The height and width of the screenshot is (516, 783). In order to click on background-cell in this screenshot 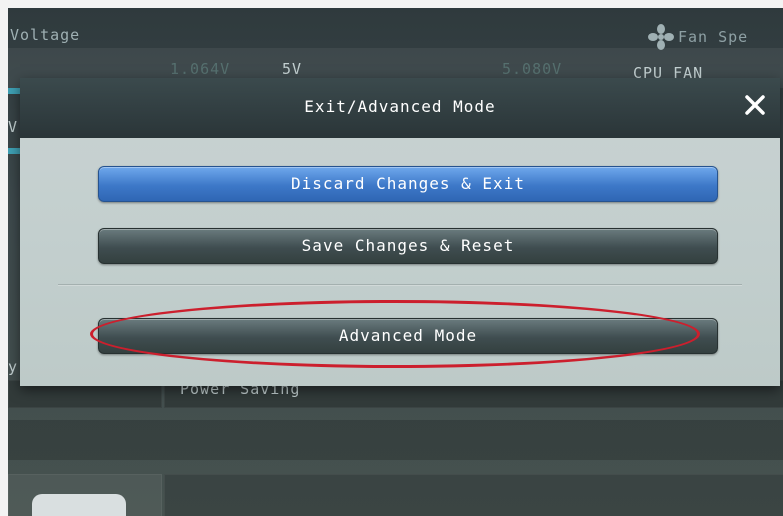, I will do `click(473, 495)`.